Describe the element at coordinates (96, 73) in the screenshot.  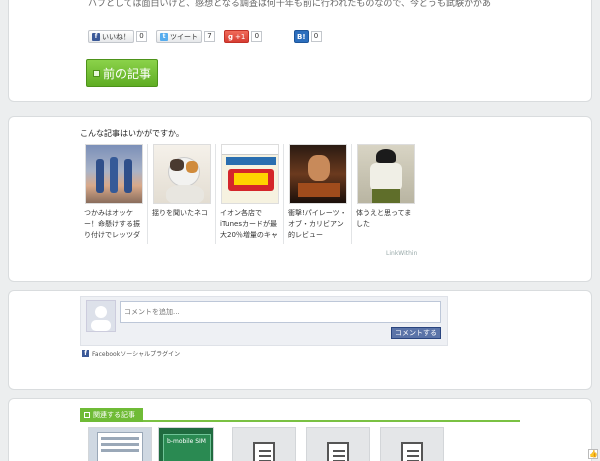
I see `arrow-left-icon` at that location.